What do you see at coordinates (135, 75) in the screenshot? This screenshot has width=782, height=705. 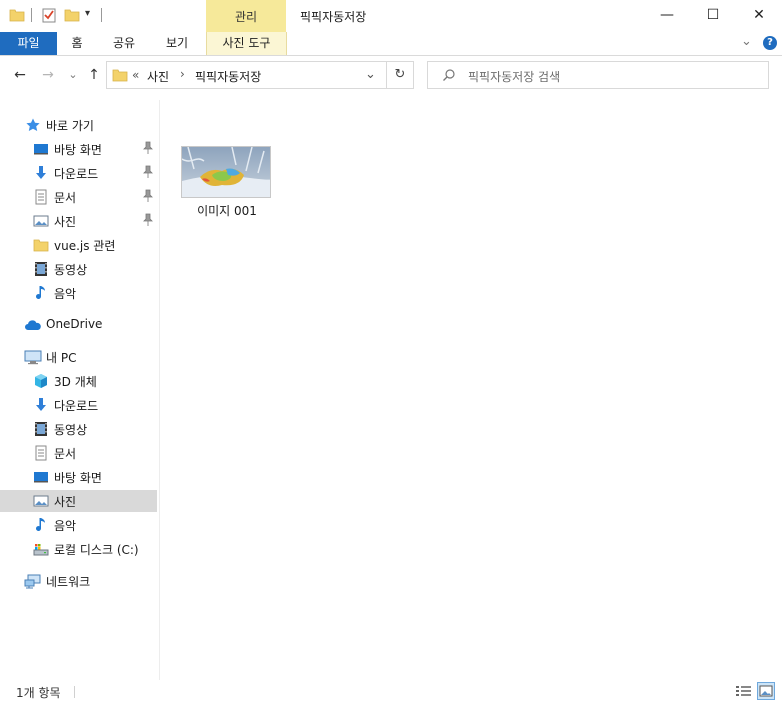 I see `breadcrumb-overflow: «` at bounding box center [135, 75].